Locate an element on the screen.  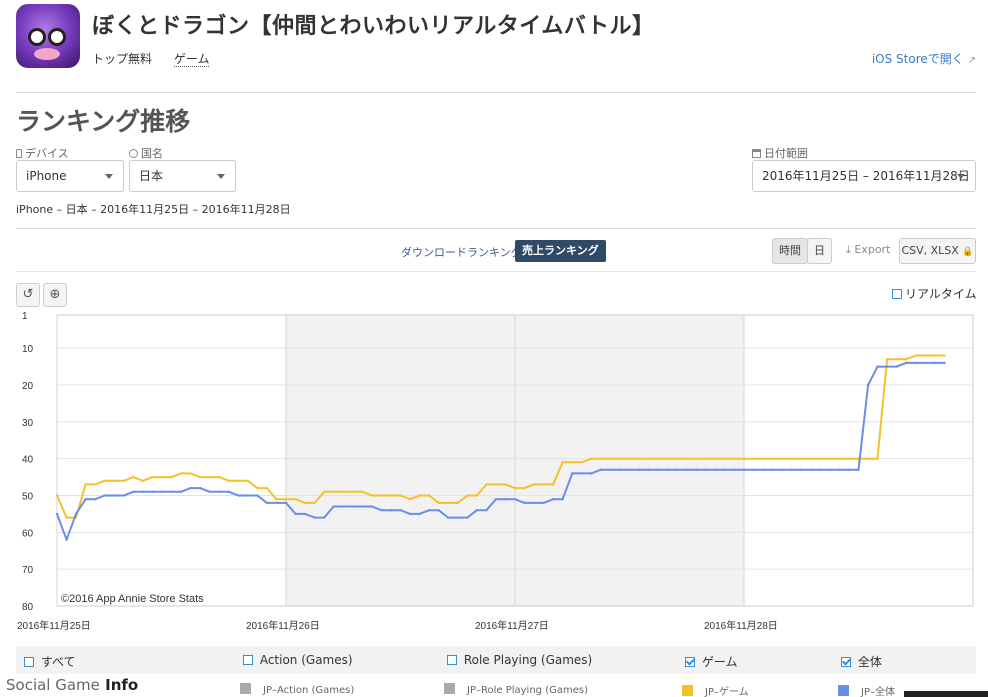
day-button: 日 is located at coordinates (819, 251).